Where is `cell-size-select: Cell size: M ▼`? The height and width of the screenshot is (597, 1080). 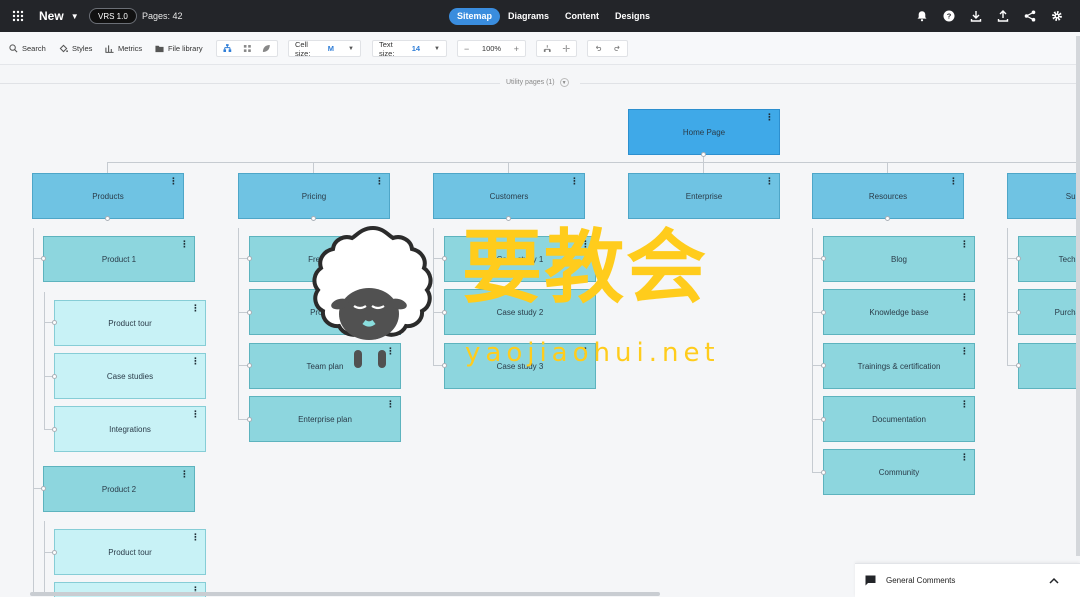 cell-size-select: Cell size: M ▼ is located at coordinates (324, 49).